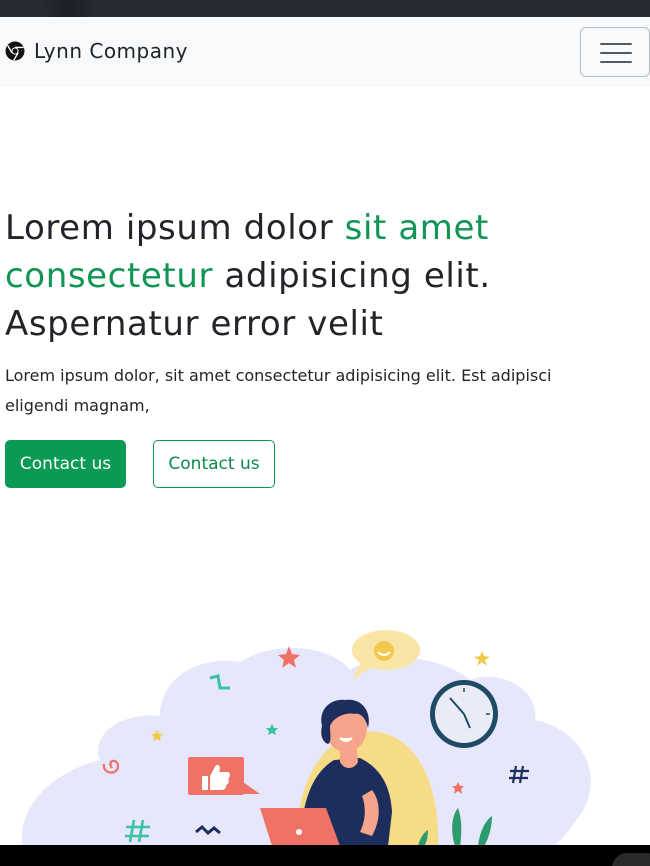 The width and height of the screenshot is (650, 866). Describe the element at coordinates (325, 52) in the screenshot. I see `navbar: Lynn Company` at that location.